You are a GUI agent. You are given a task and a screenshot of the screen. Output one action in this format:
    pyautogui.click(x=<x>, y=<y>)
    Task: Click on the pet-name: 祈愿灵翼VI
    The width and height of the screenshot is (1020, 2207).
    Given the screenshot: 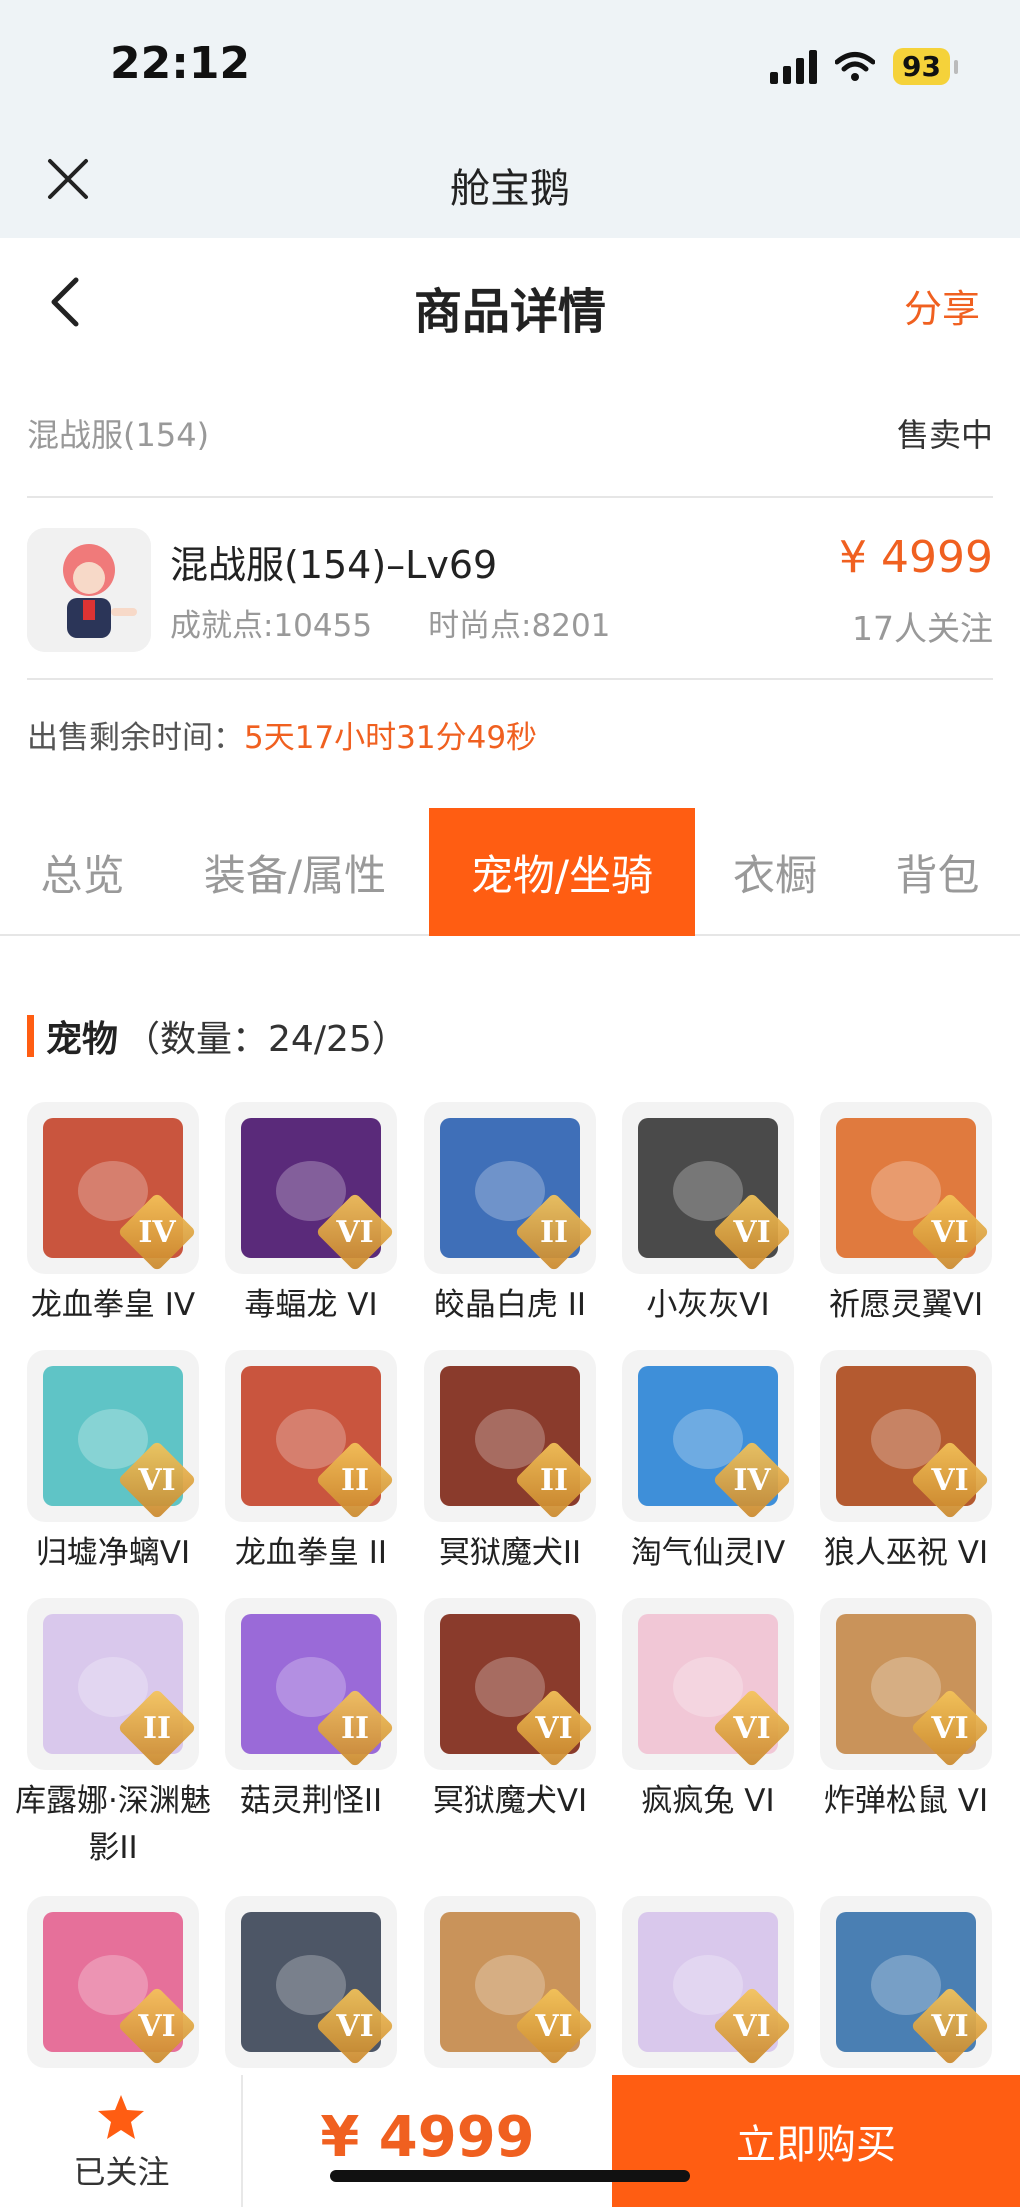 What is the action you would take?
    pyautogui.click(x=906, y=1305)
    